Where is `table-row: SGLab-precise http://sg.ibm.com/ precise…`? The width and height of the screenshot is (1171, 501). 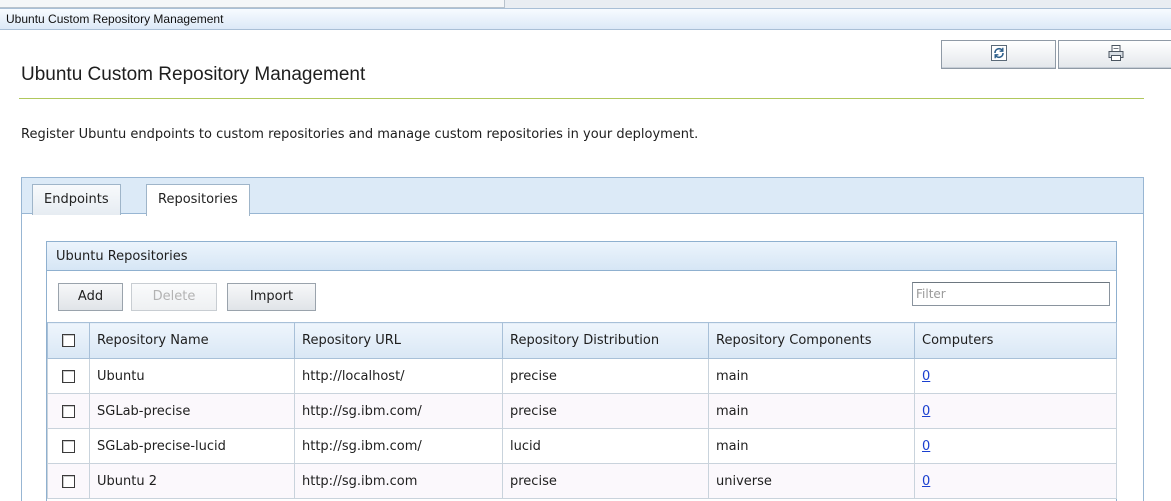 table-row: SGLab-precise http://sg.ibm.com/ precise… is located at coordinates (582, 411).